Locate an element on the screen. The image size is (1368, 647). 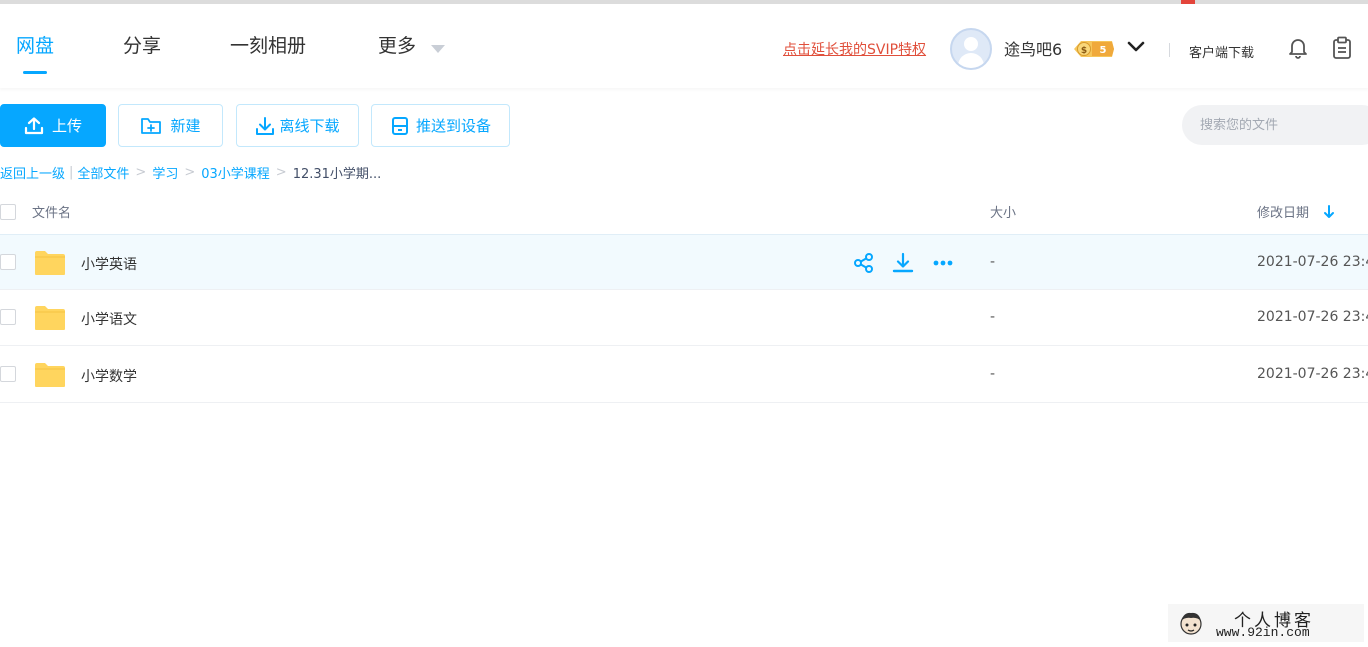
file-name: 小学英语 is located at coordinates (109, 264).